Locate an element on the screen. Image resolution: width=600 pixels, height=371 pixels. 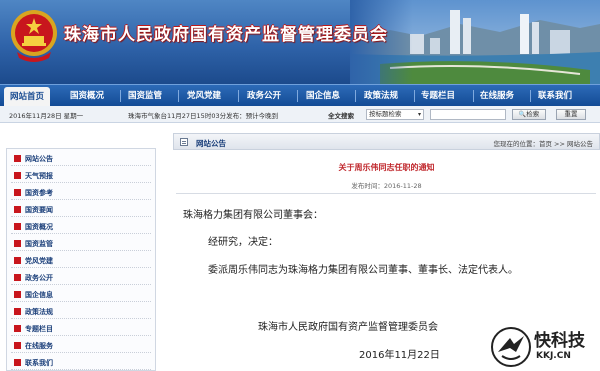
kkj-logo-icon is located at coordinates (511, 347).